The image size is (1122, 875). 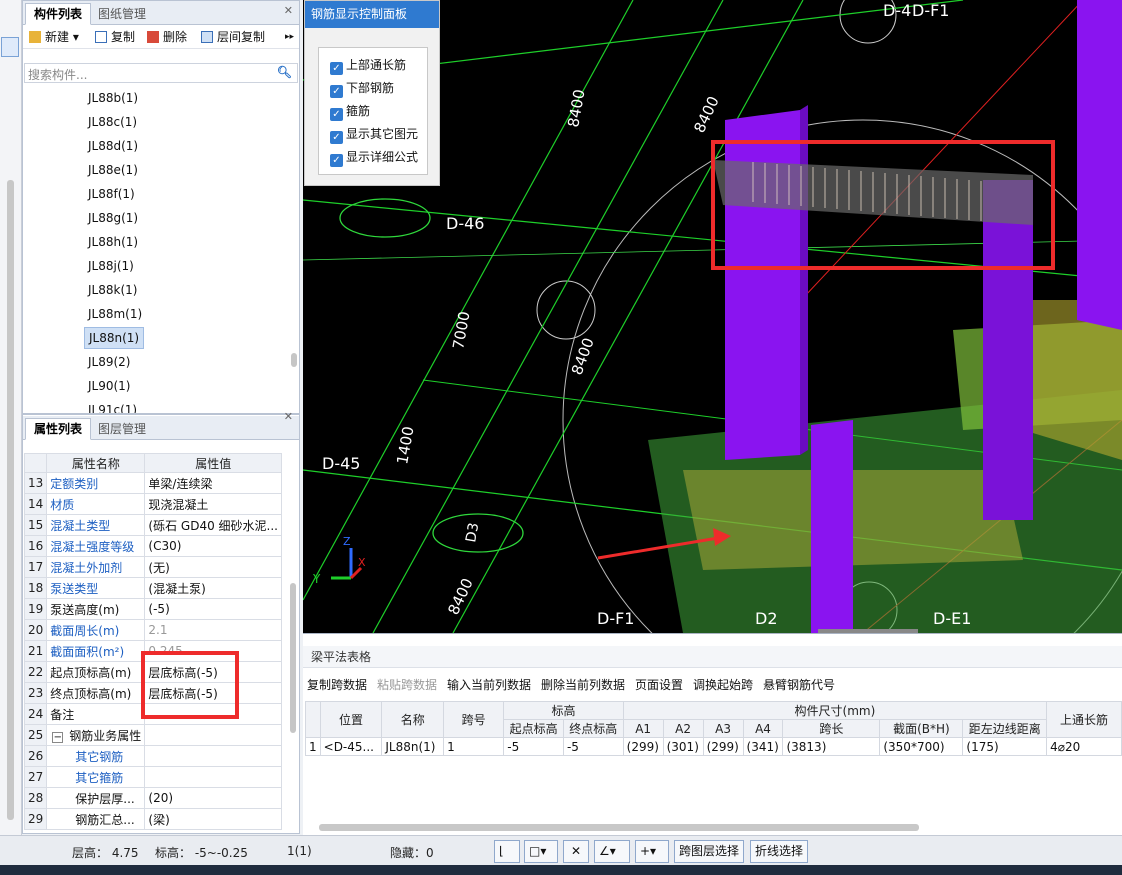 What do you see at coordinates (413, 746) in the screenshot?
I see `cell-name: JL88n(1)` at bounding box center [413, 746].